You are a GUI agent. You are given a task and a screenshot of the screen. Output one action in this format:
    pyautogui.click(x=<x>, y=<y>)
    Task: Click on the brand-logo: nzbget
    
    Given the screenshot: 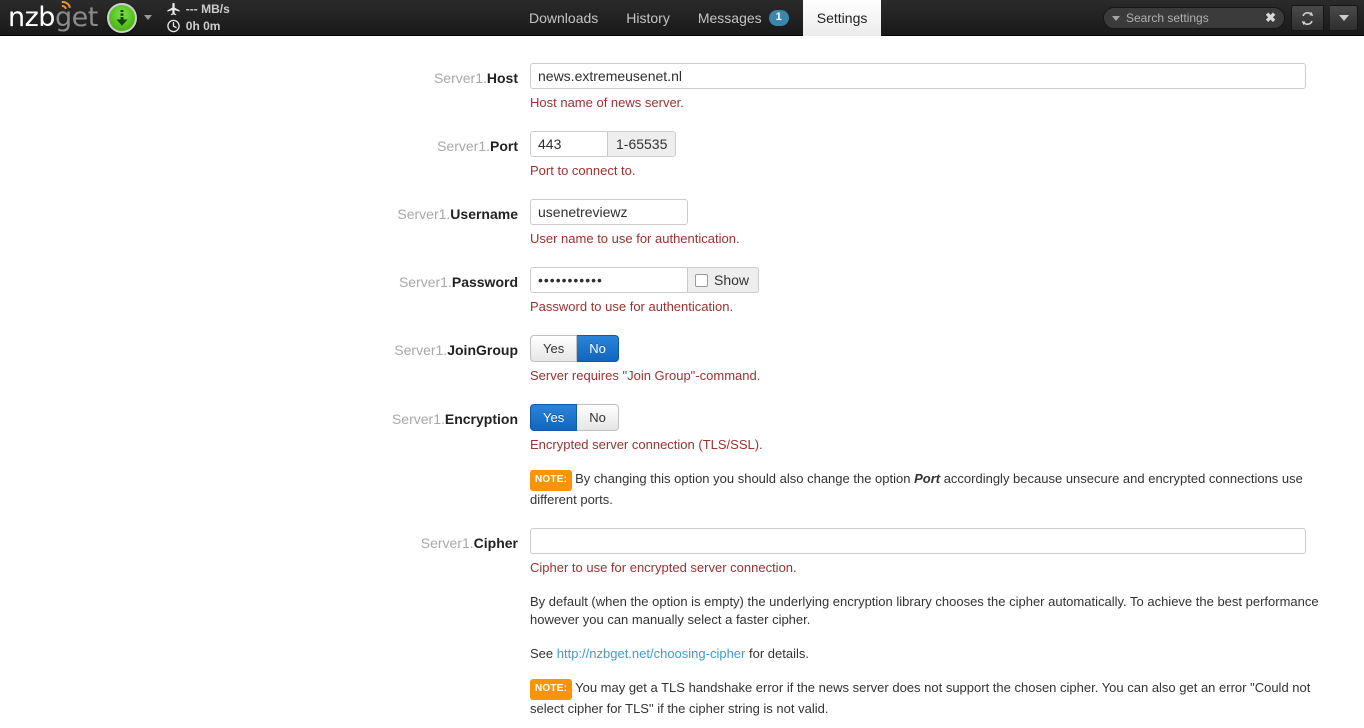 What is the action you would take?
    pyautogui.click(x=49, y=18)
    